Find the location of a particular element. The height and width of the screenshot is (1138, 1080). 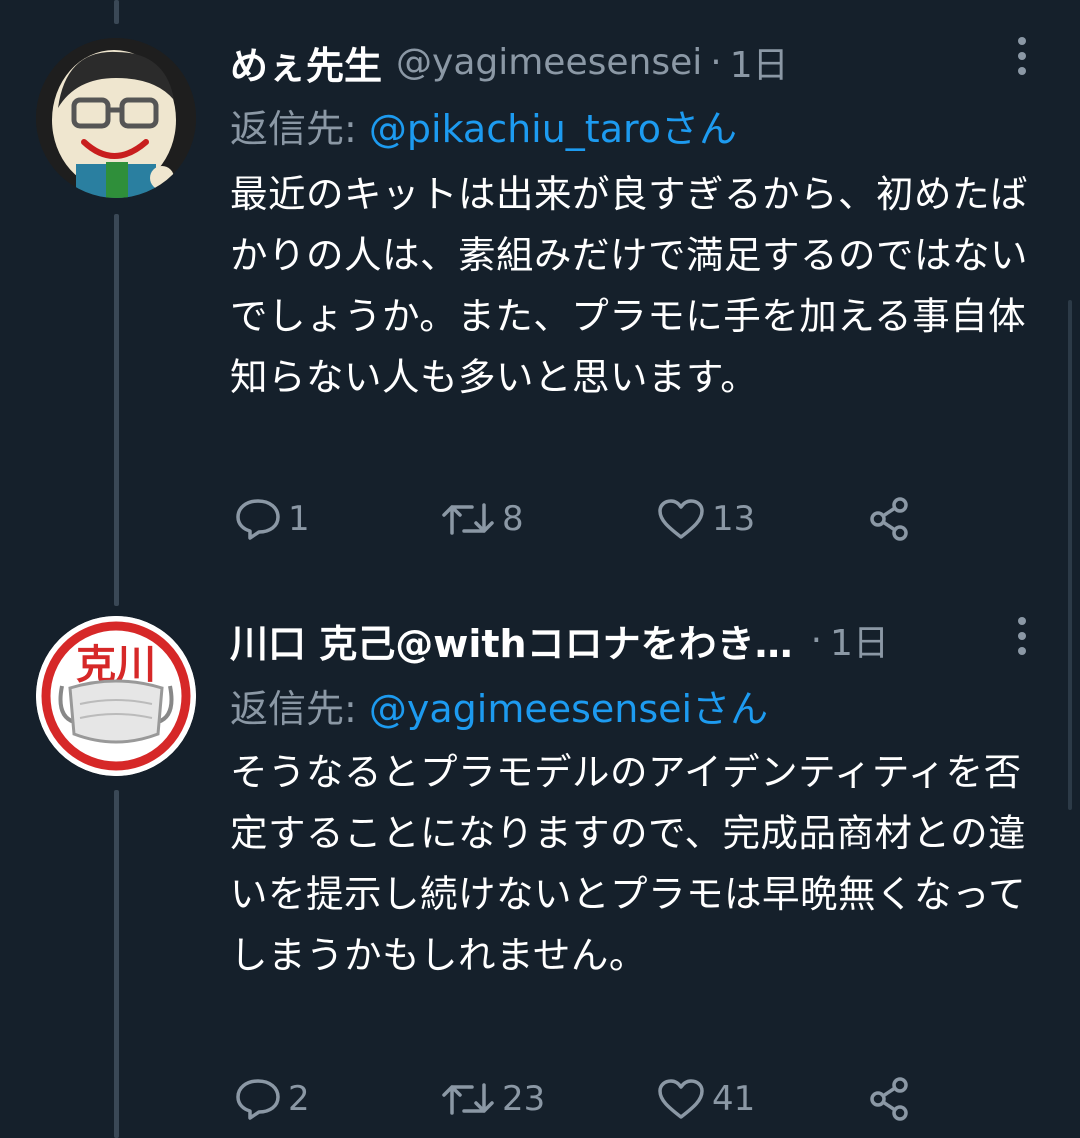

like-count: 13 is located at coordinates (734, 519).